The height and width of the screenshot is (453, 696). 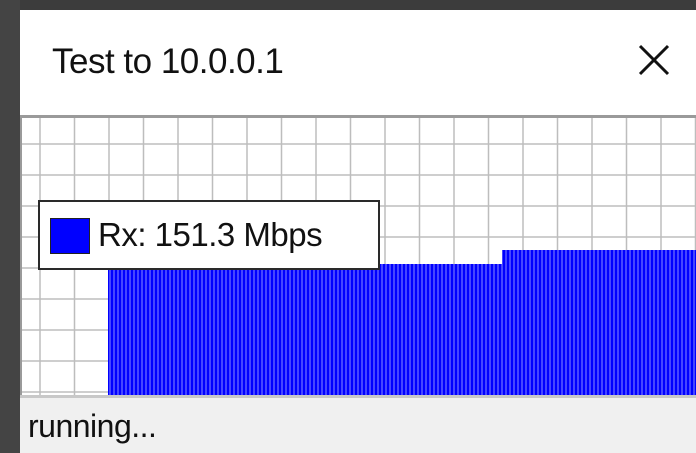 I want to click on close-button, so click(x=654, y=60).